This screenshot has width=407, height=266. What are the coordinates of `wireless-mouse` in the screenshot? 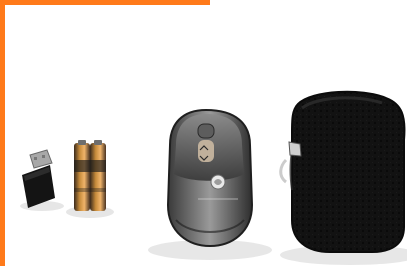 It's located at (210, 178).